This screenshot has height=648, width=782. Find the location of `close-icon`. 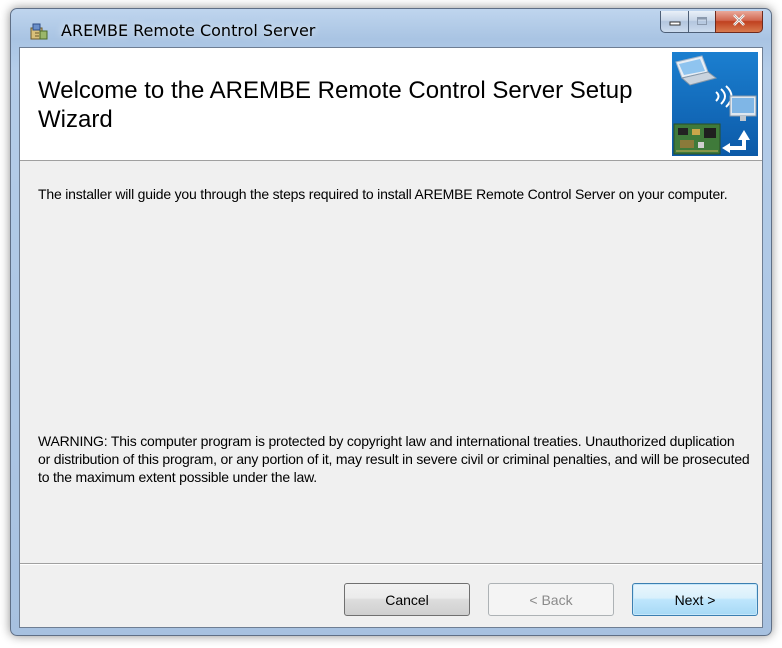

close-icon is located at coordinates (739, 22).